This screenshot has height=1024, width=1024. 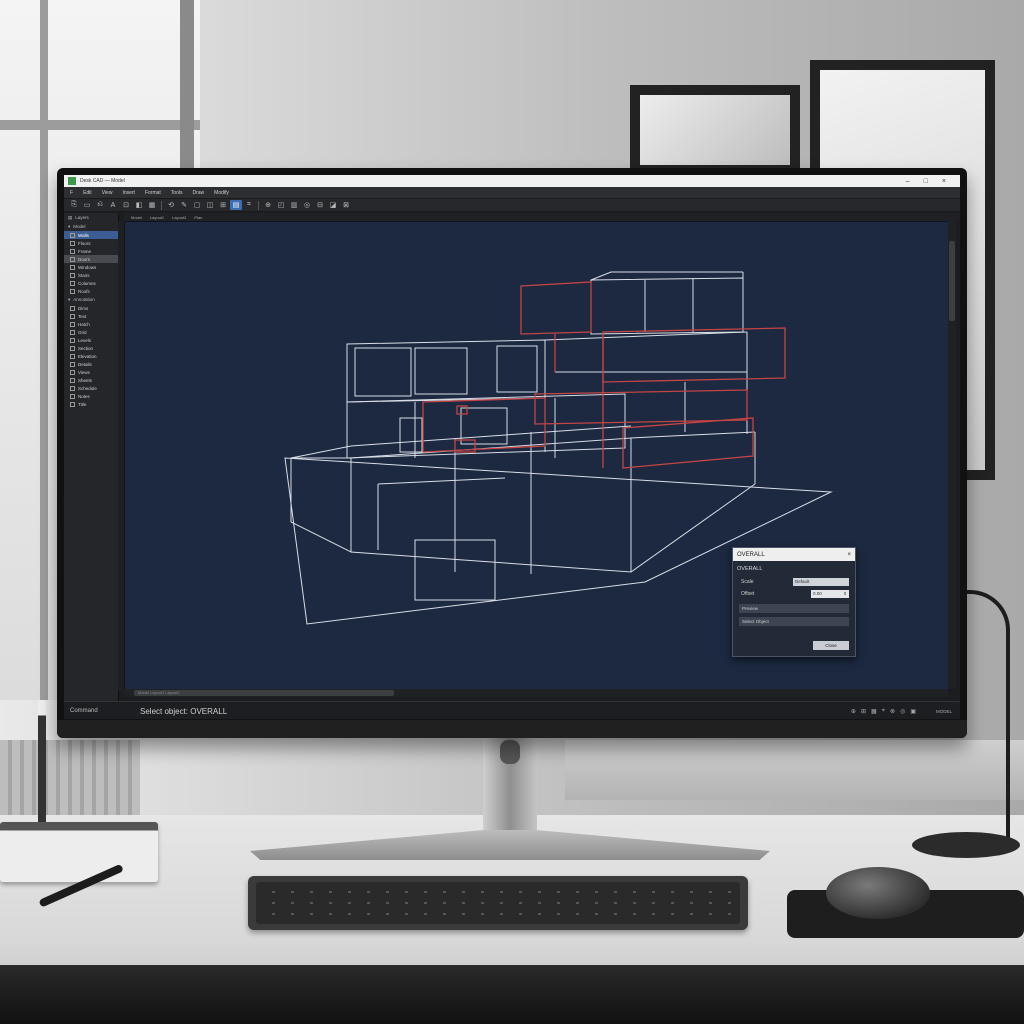 What do you see at coordinates (79, 852) in the screenshot?
I see `notebook` at bounding box center [79, 852].